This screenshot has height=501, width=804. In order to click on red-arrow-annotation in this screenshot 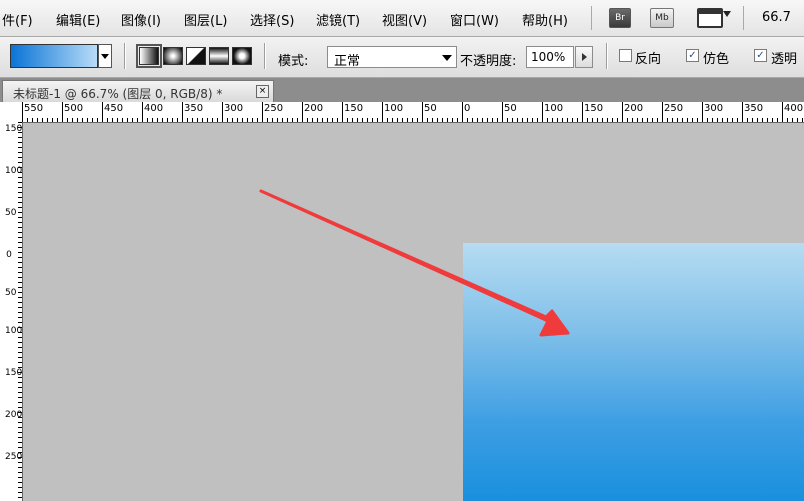, I will do `click(414, 263)`.